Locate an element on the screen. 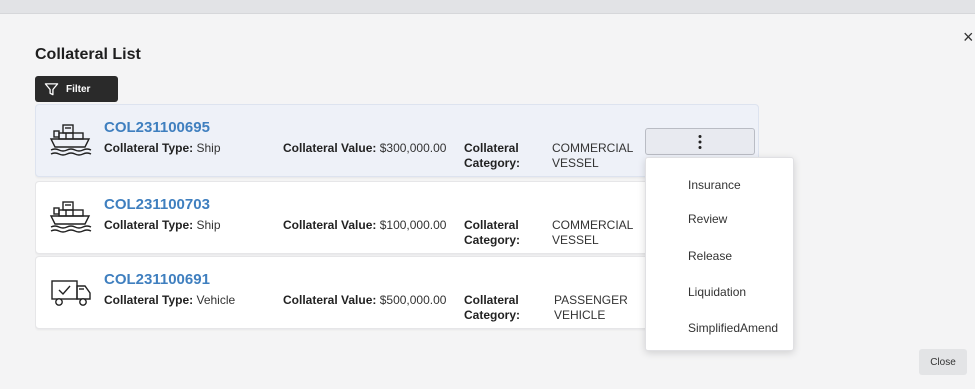  collateral-value: Collateral Value: $100,000.00 is located at coordinates (364, 225).